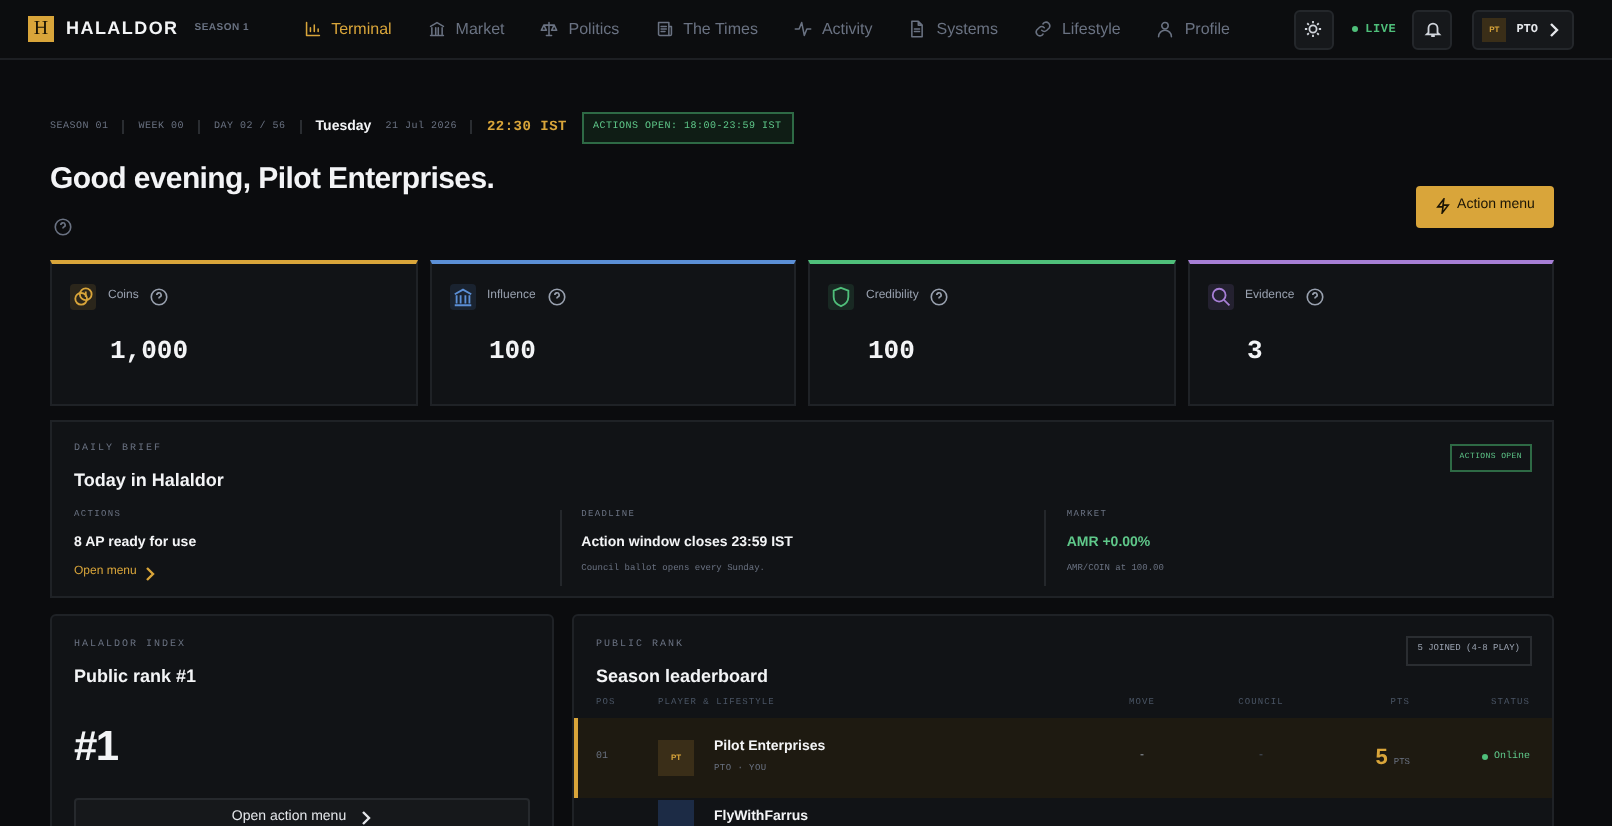  I want to click on magnifier-icon, so click(1220, 297).